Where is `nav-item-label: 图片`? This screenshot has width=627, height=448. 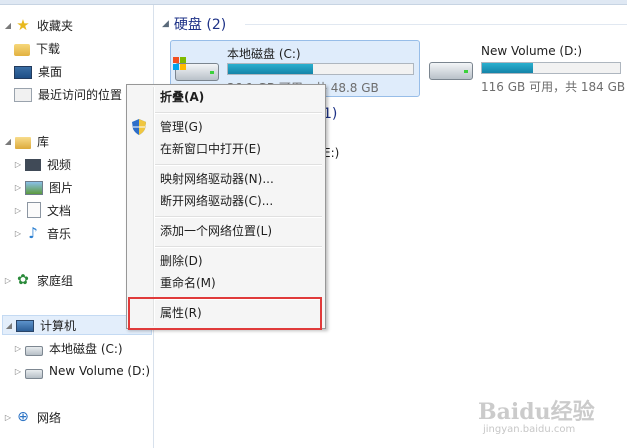 nav-item-label: 图片 is located at coordinates (61, 187).